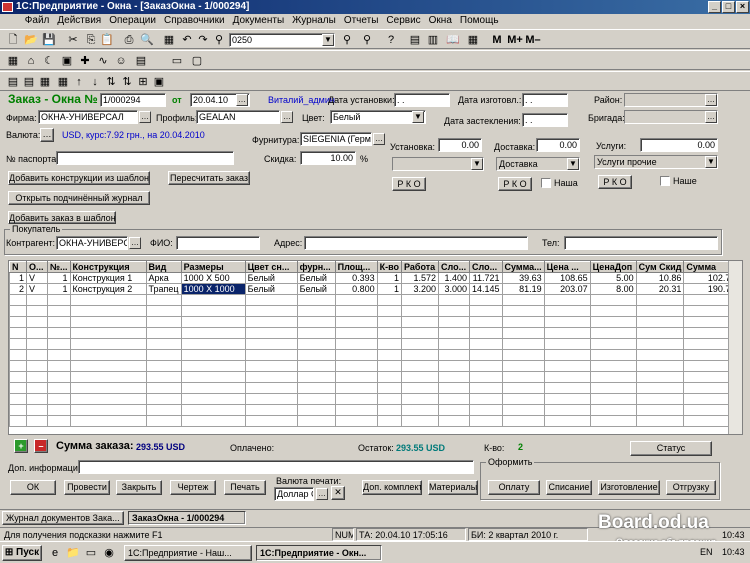 Image resolution: width=750 pixels, height=563 pixels. Describe the element at coordinates (79, 178) in the screenshot. I see `add-constructions-button: Добавить конструкции из шаблонов` at that location.